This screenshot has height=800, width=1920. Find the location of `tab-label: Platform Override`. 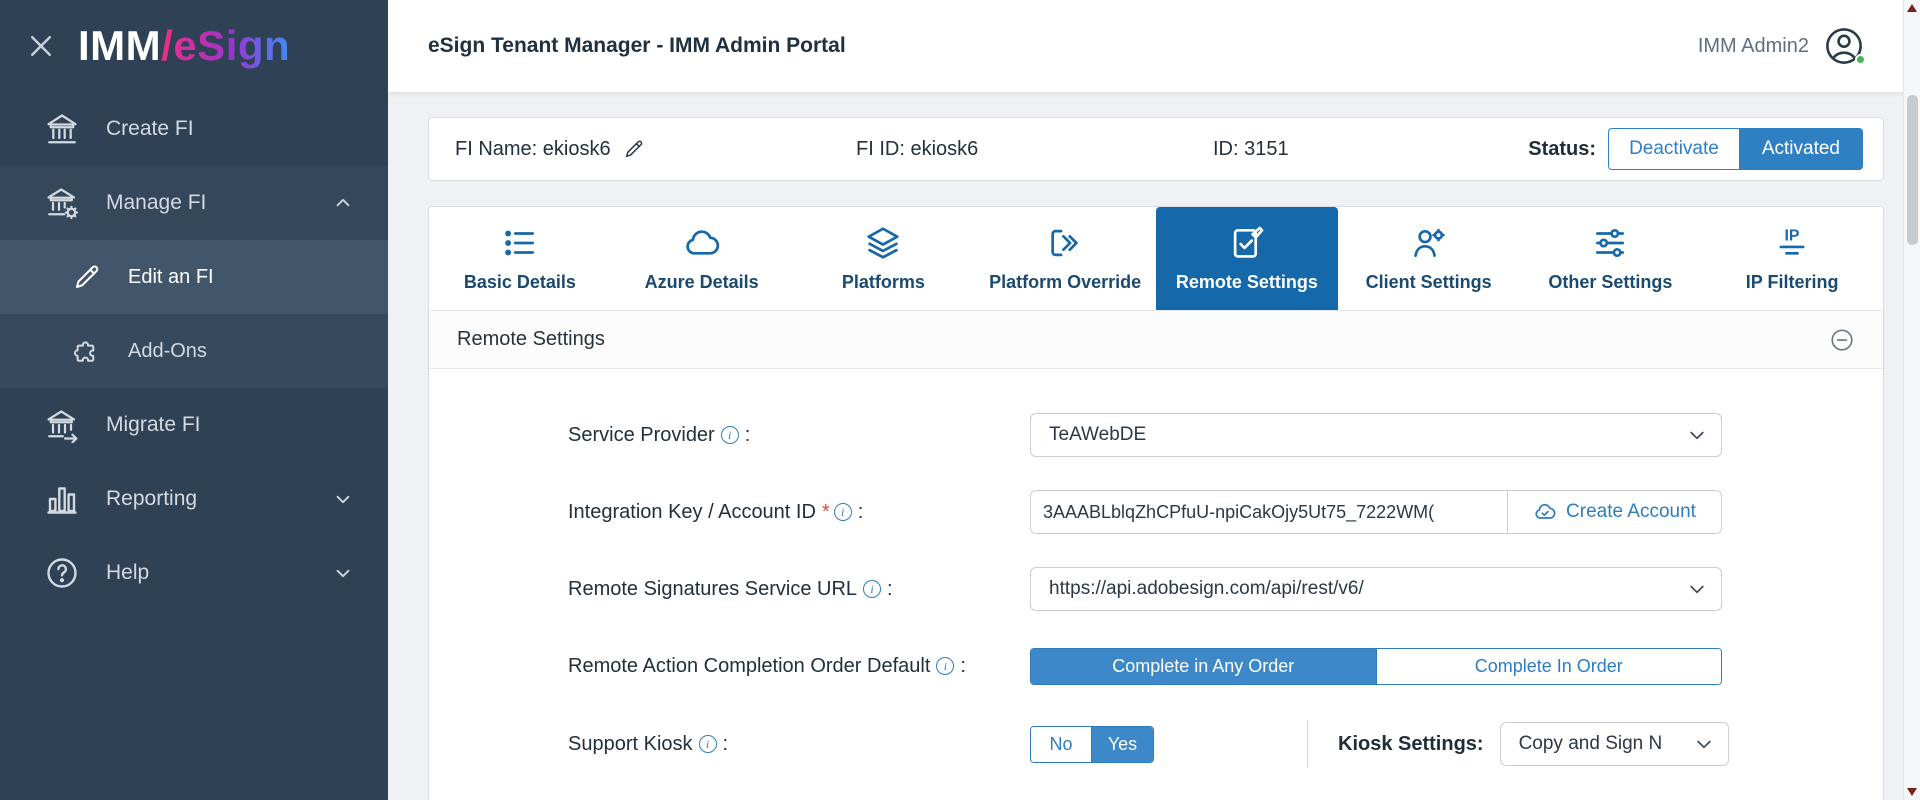

tab-label: Platform Override is located at coordinates (1065, 282).